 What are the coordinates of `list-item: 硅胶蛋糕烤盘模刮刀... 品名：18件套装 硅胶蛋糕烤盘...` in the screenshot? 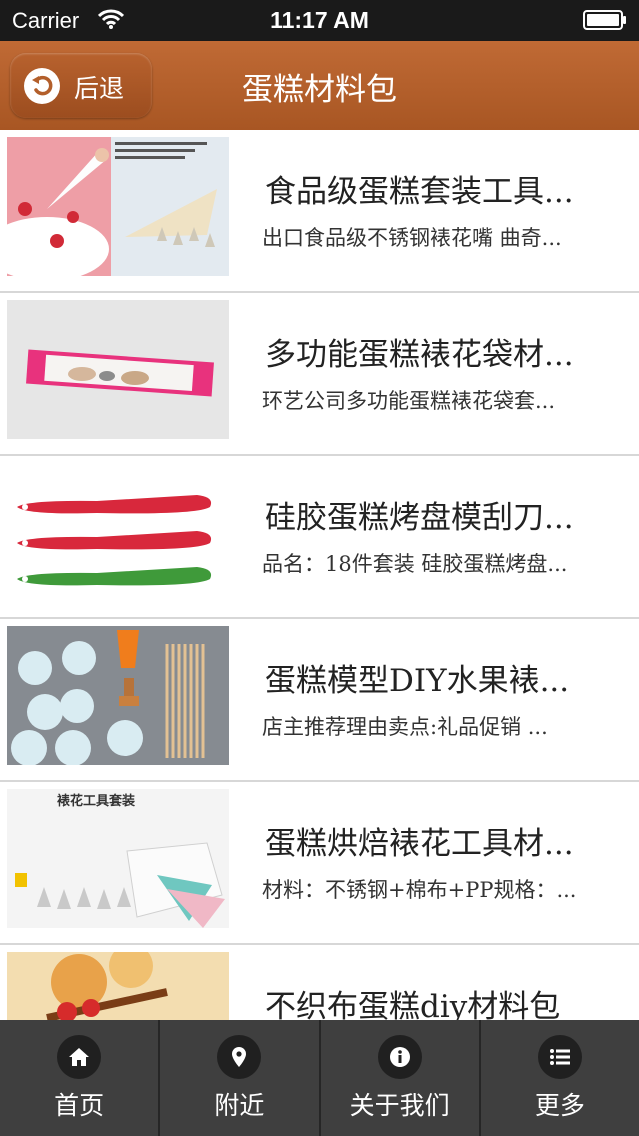 It's located at (319, 537).